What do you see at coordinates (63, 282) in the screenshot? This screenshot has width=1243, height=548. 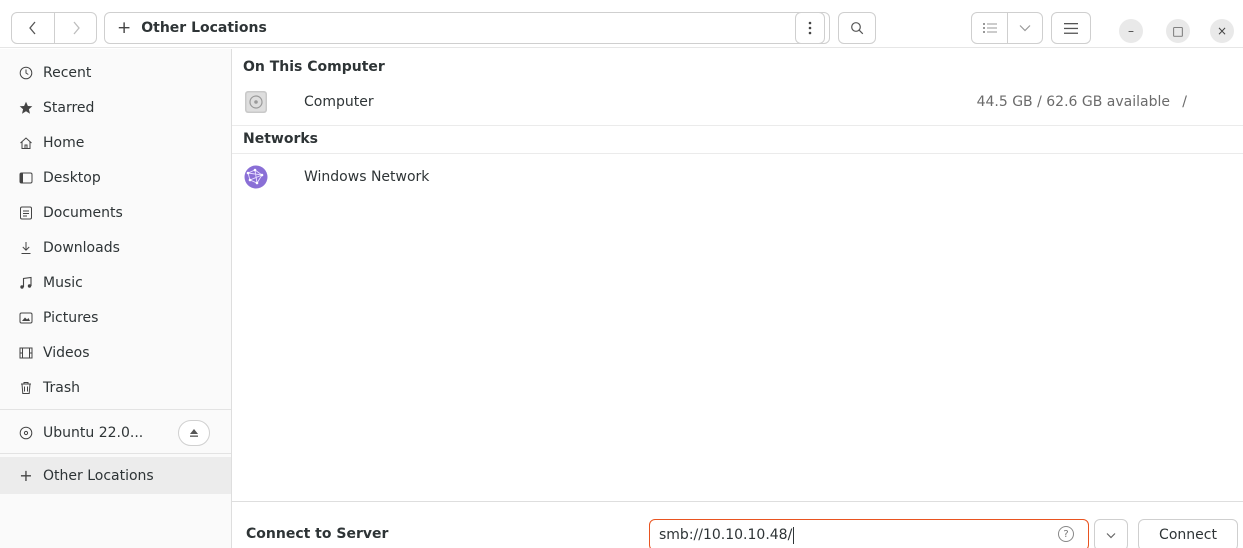 I see `sidebar-item-label: Music` at bounding box center [63, 282].